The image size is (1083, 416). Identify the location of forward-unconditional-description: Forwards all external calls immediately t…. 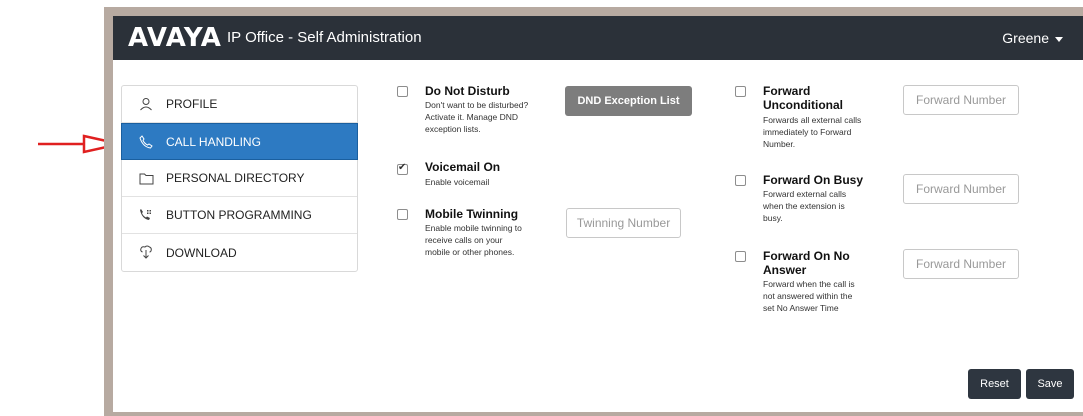
(812, 132).